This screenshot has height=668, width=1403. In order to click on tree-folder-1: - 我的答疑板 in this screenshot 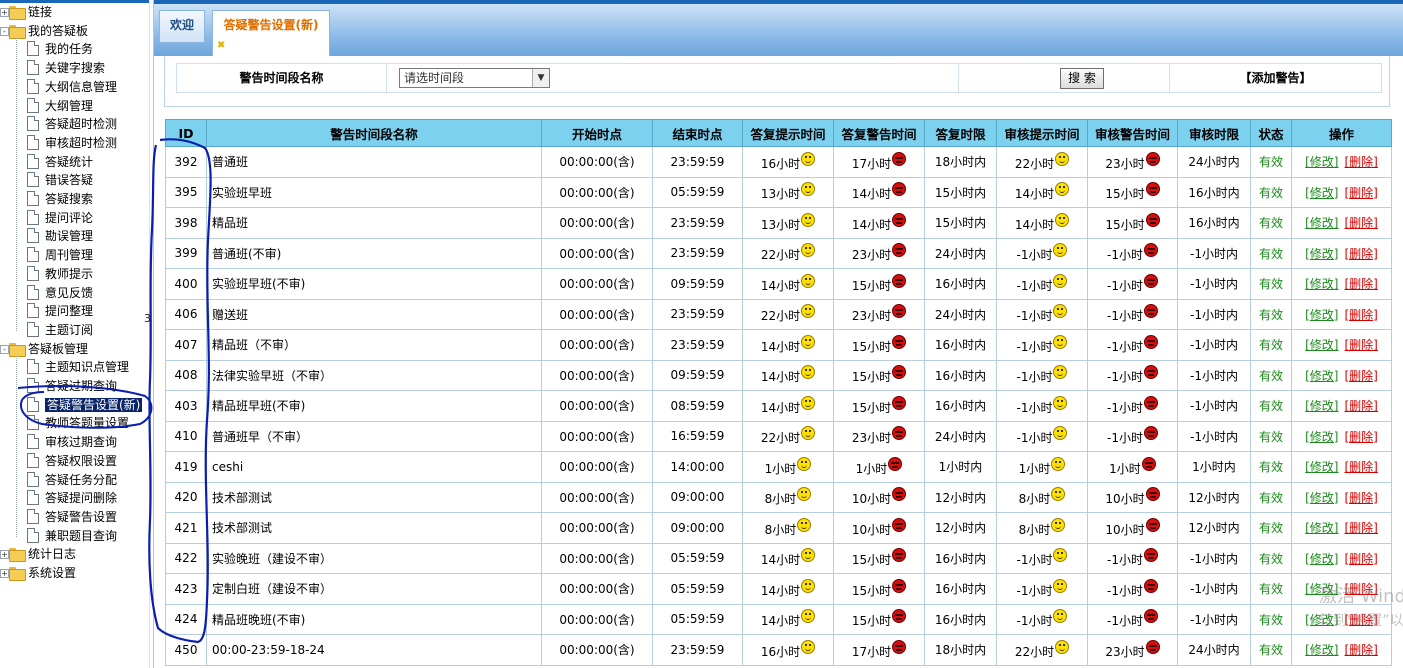, I will do `click(44, 31)`.